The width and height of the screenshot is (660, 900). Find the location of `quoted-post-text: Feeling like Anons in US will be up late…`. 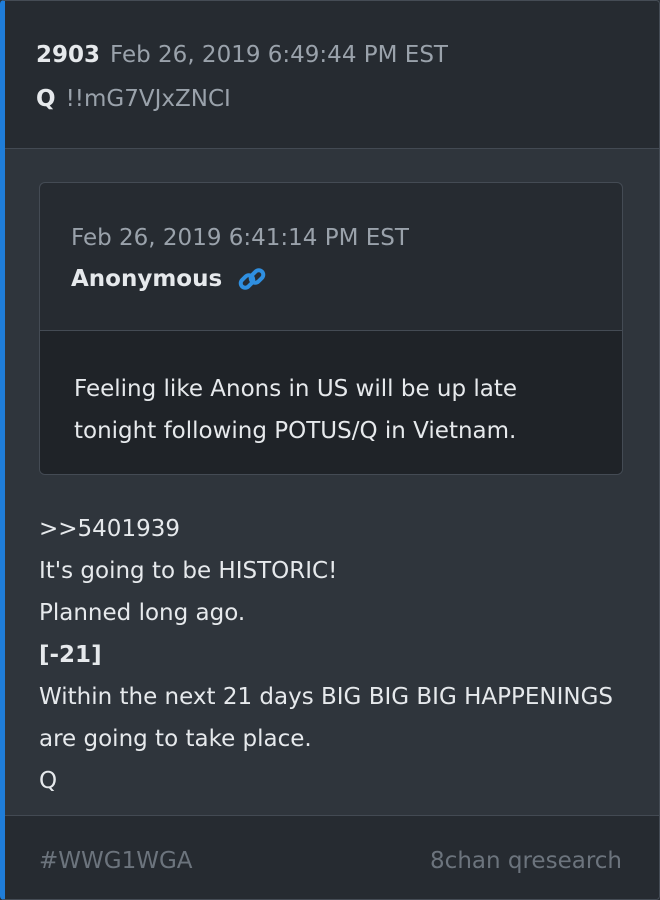

quoted-post-text: Feeling like Anons in US will be up late… is located at coordinates (296, 410).